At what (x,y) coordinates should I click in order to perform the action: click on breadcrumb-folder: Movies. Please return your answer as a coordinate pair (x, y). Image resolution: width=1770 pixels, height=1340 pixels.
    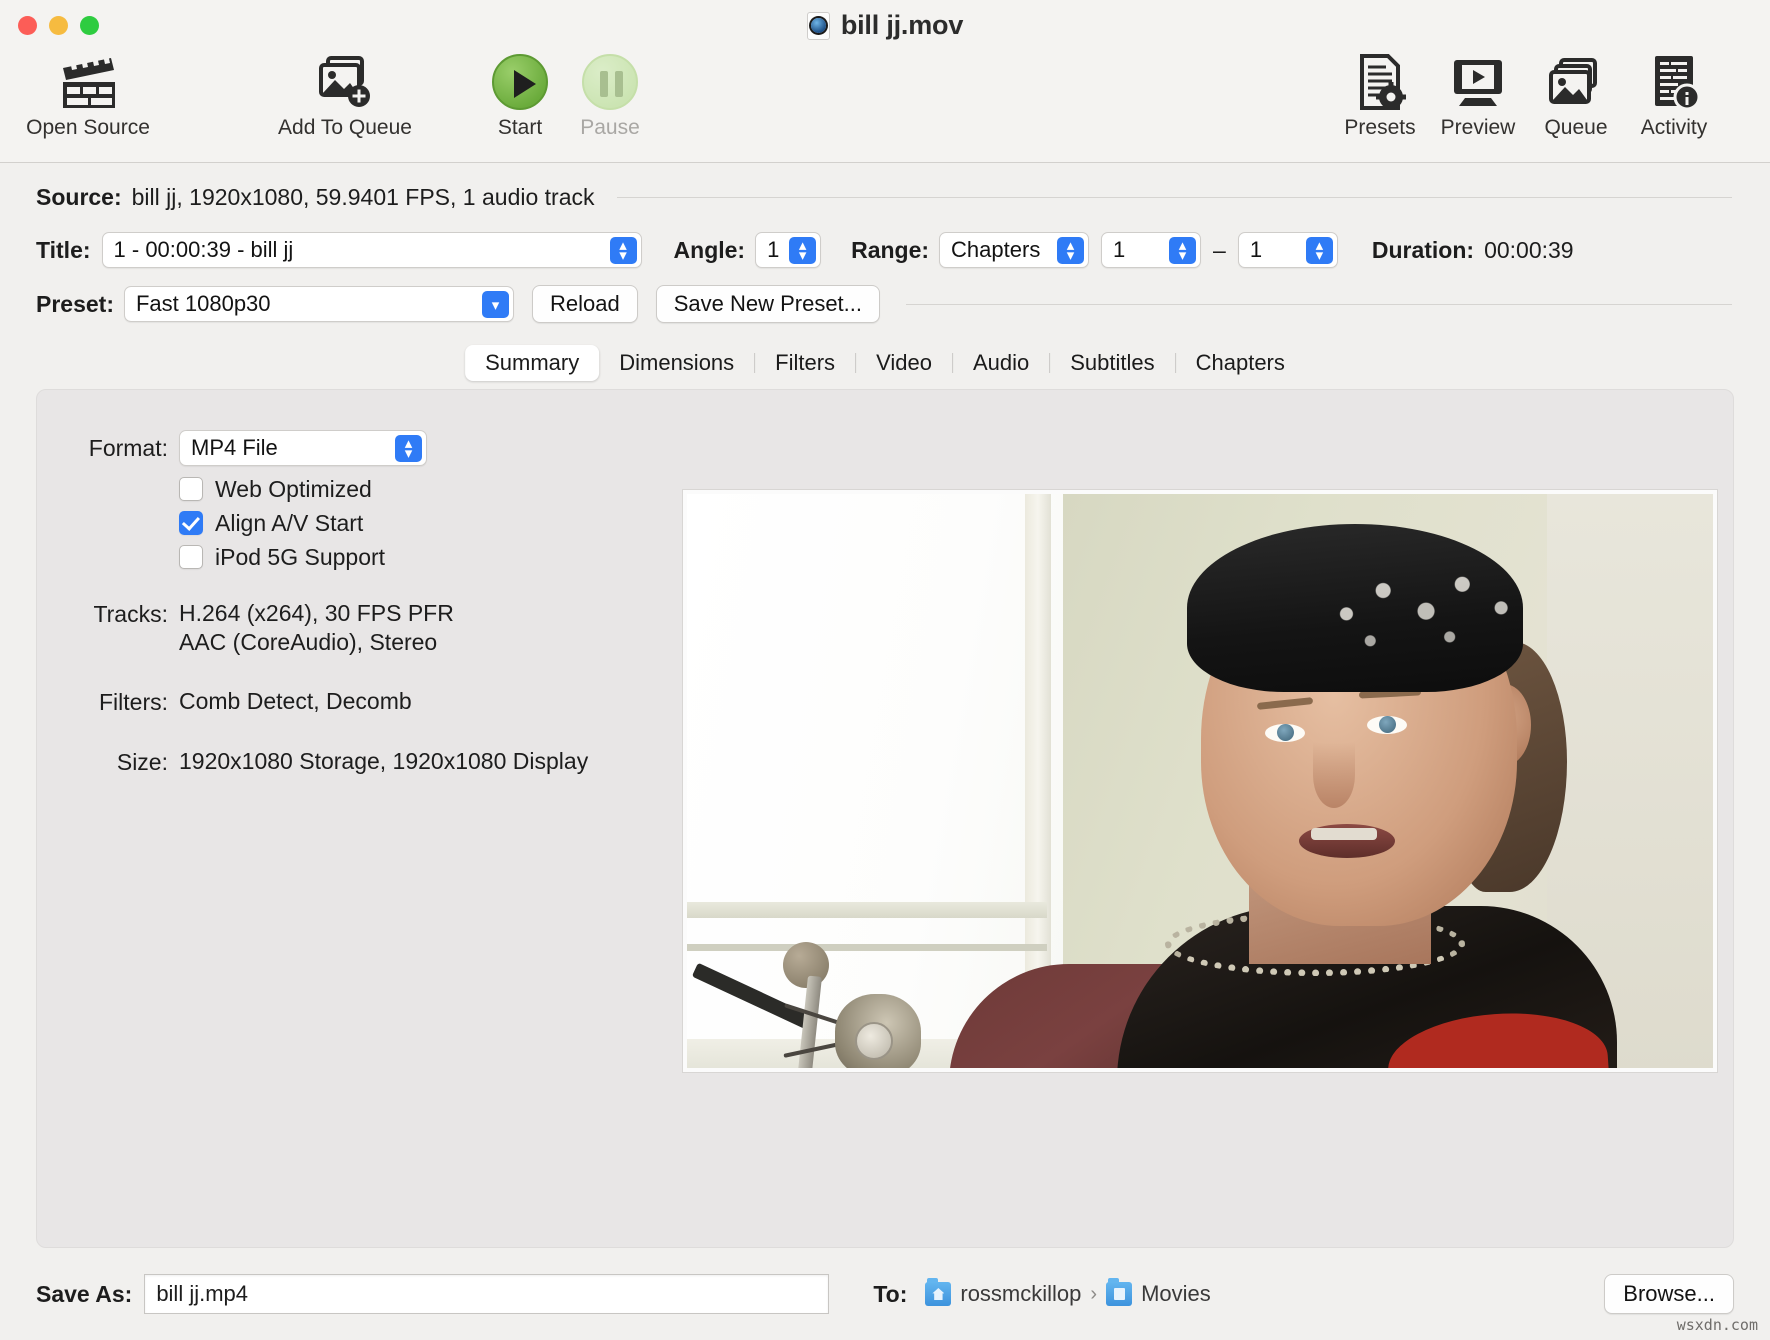
    Looking at the image, I should click on (1158, 1292).